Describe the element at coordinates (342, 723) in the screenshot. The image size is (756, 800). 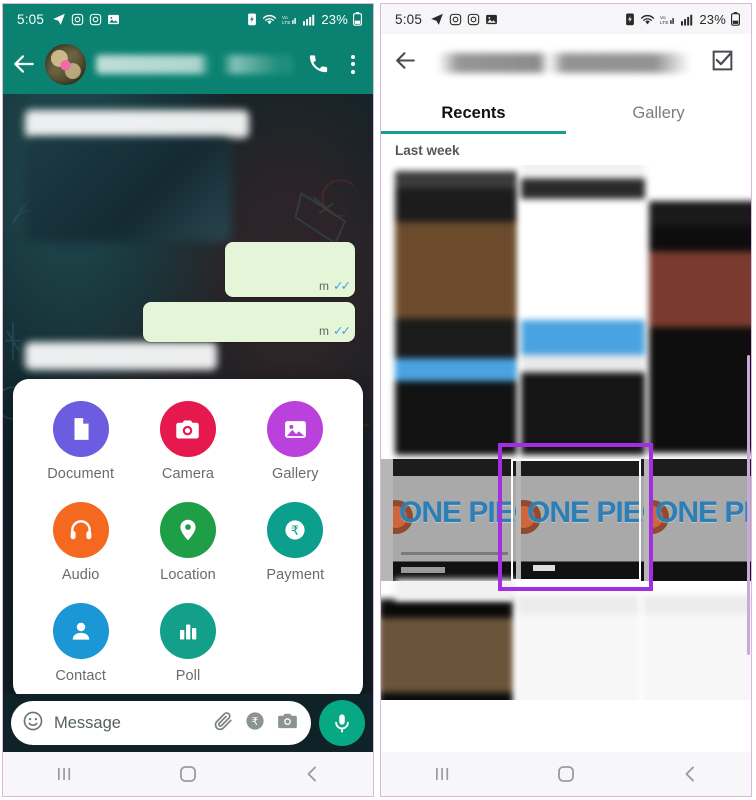
I see `voice-record-button` at that location.